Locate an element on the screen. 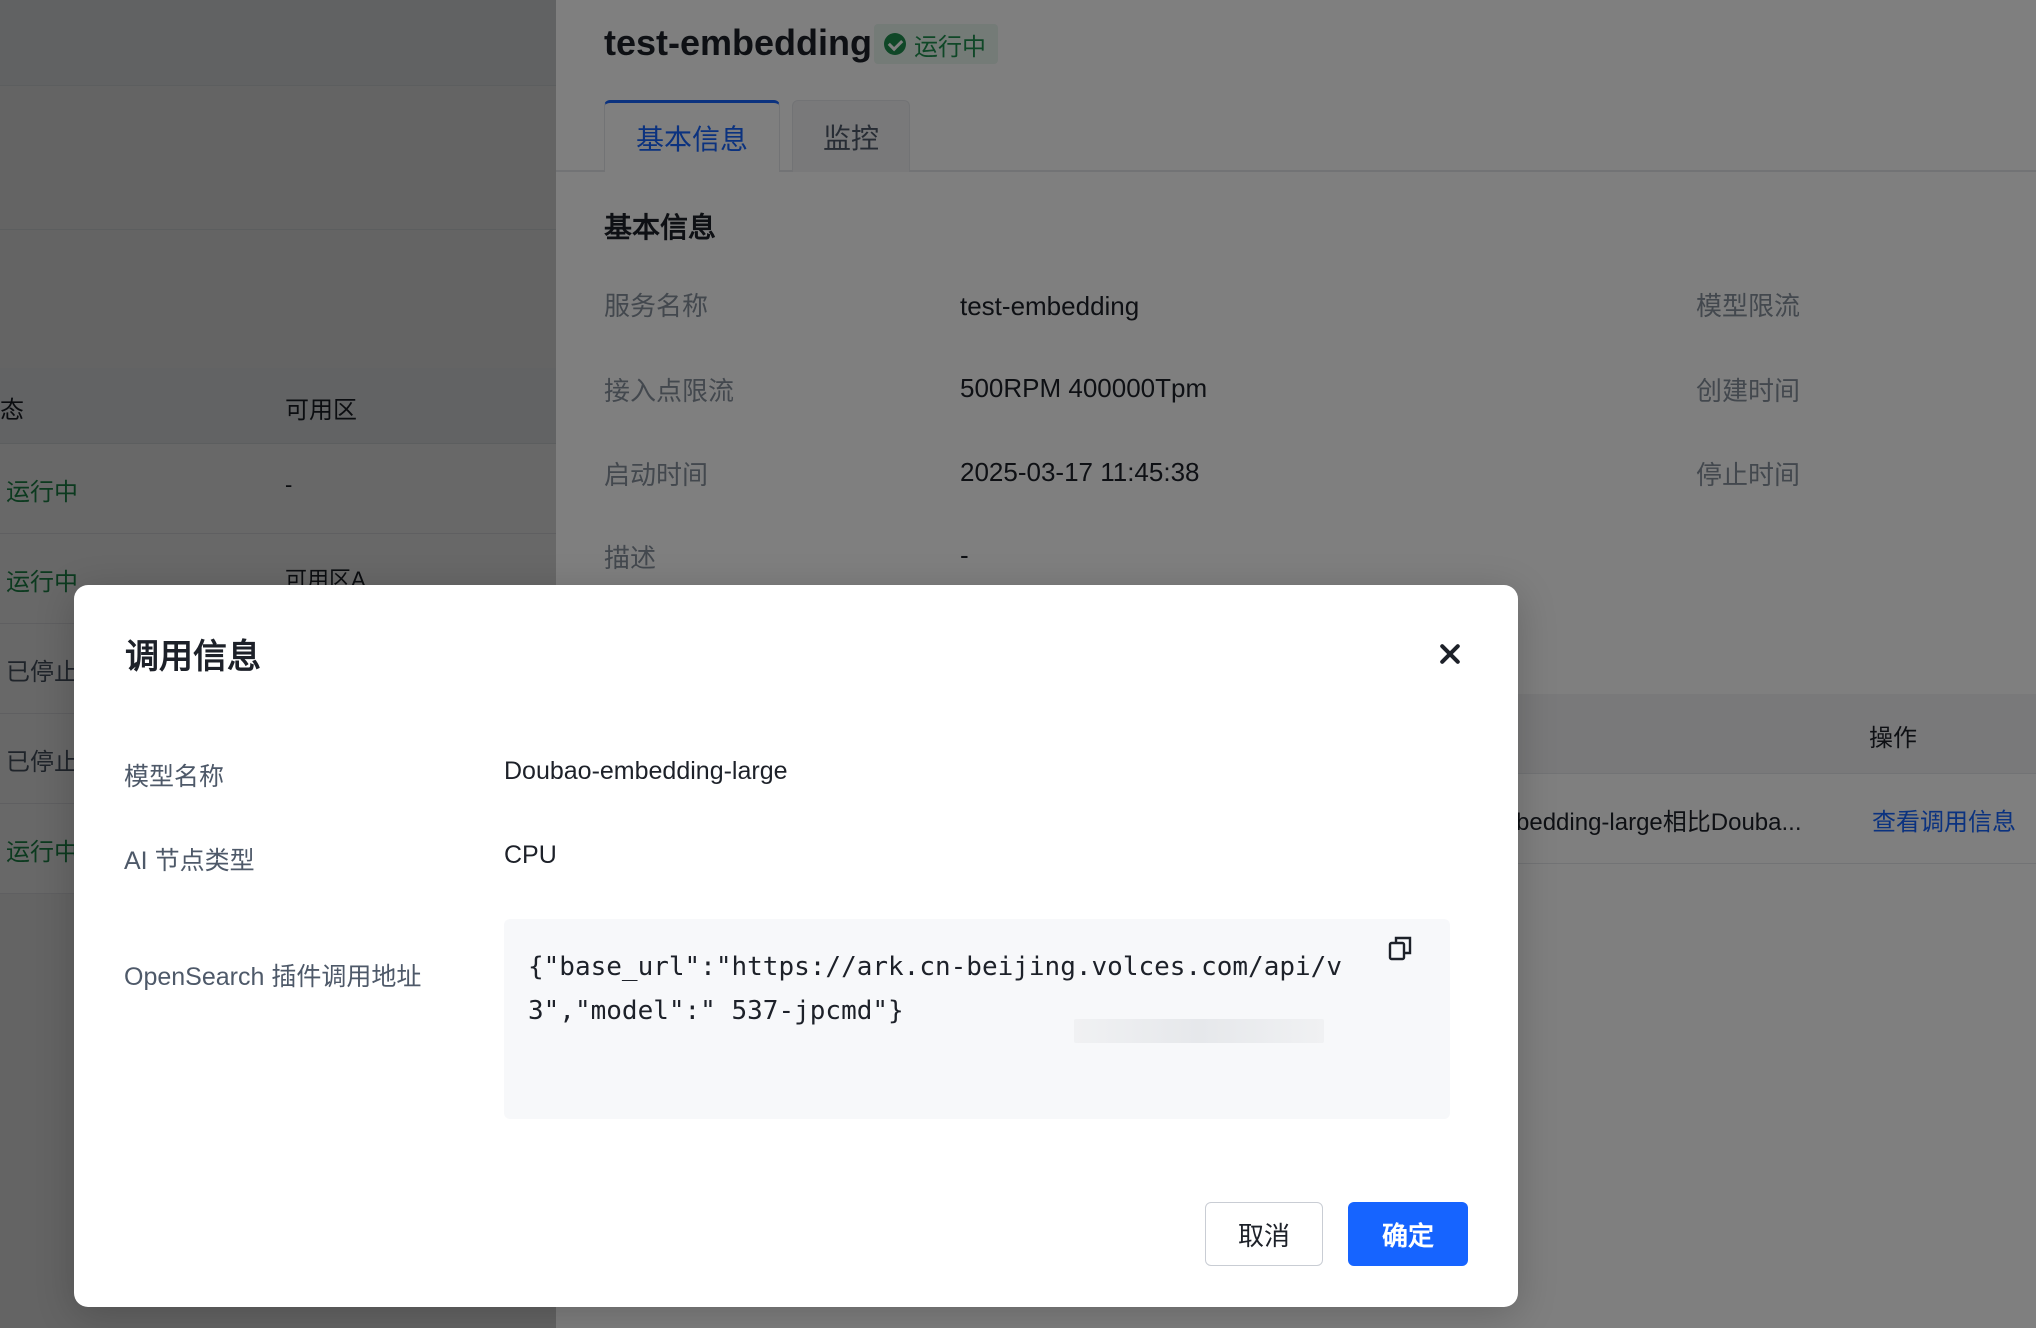 This screenshot has height=1328, width=2036. copy-icon is located at coordinates (1400, 948).